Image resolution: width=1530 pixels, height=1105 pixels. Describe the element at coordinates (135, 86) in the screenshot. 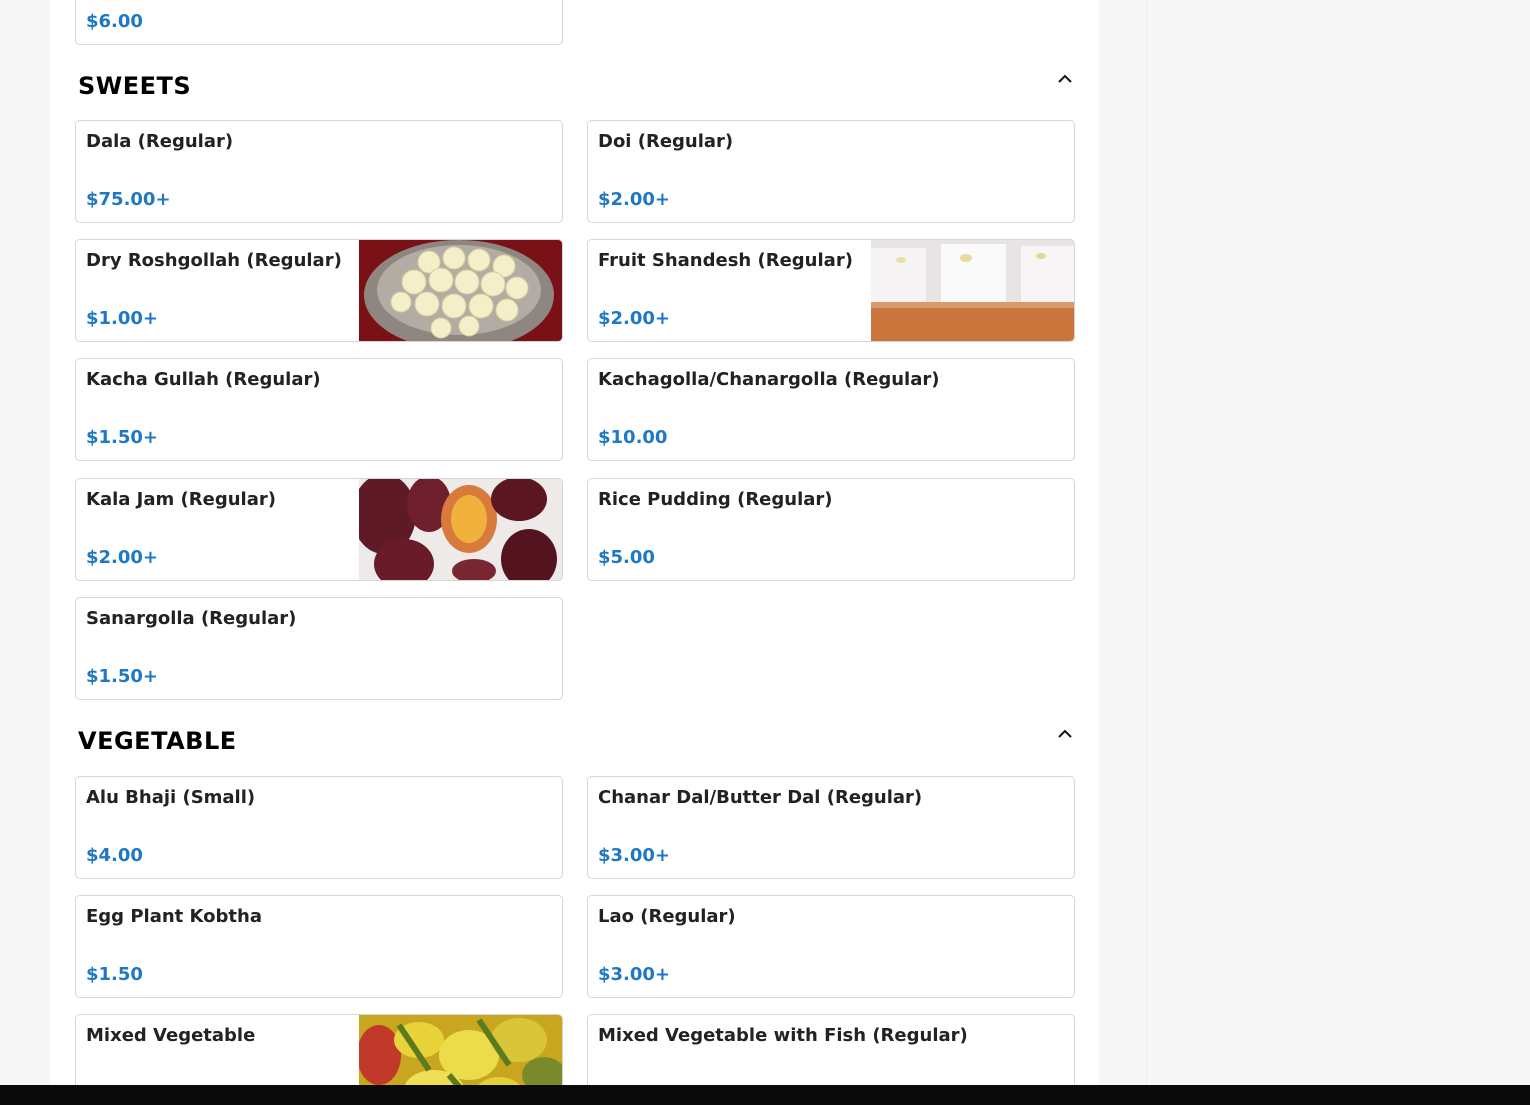

I see `section-title-sweets: SWEETS` at that location.